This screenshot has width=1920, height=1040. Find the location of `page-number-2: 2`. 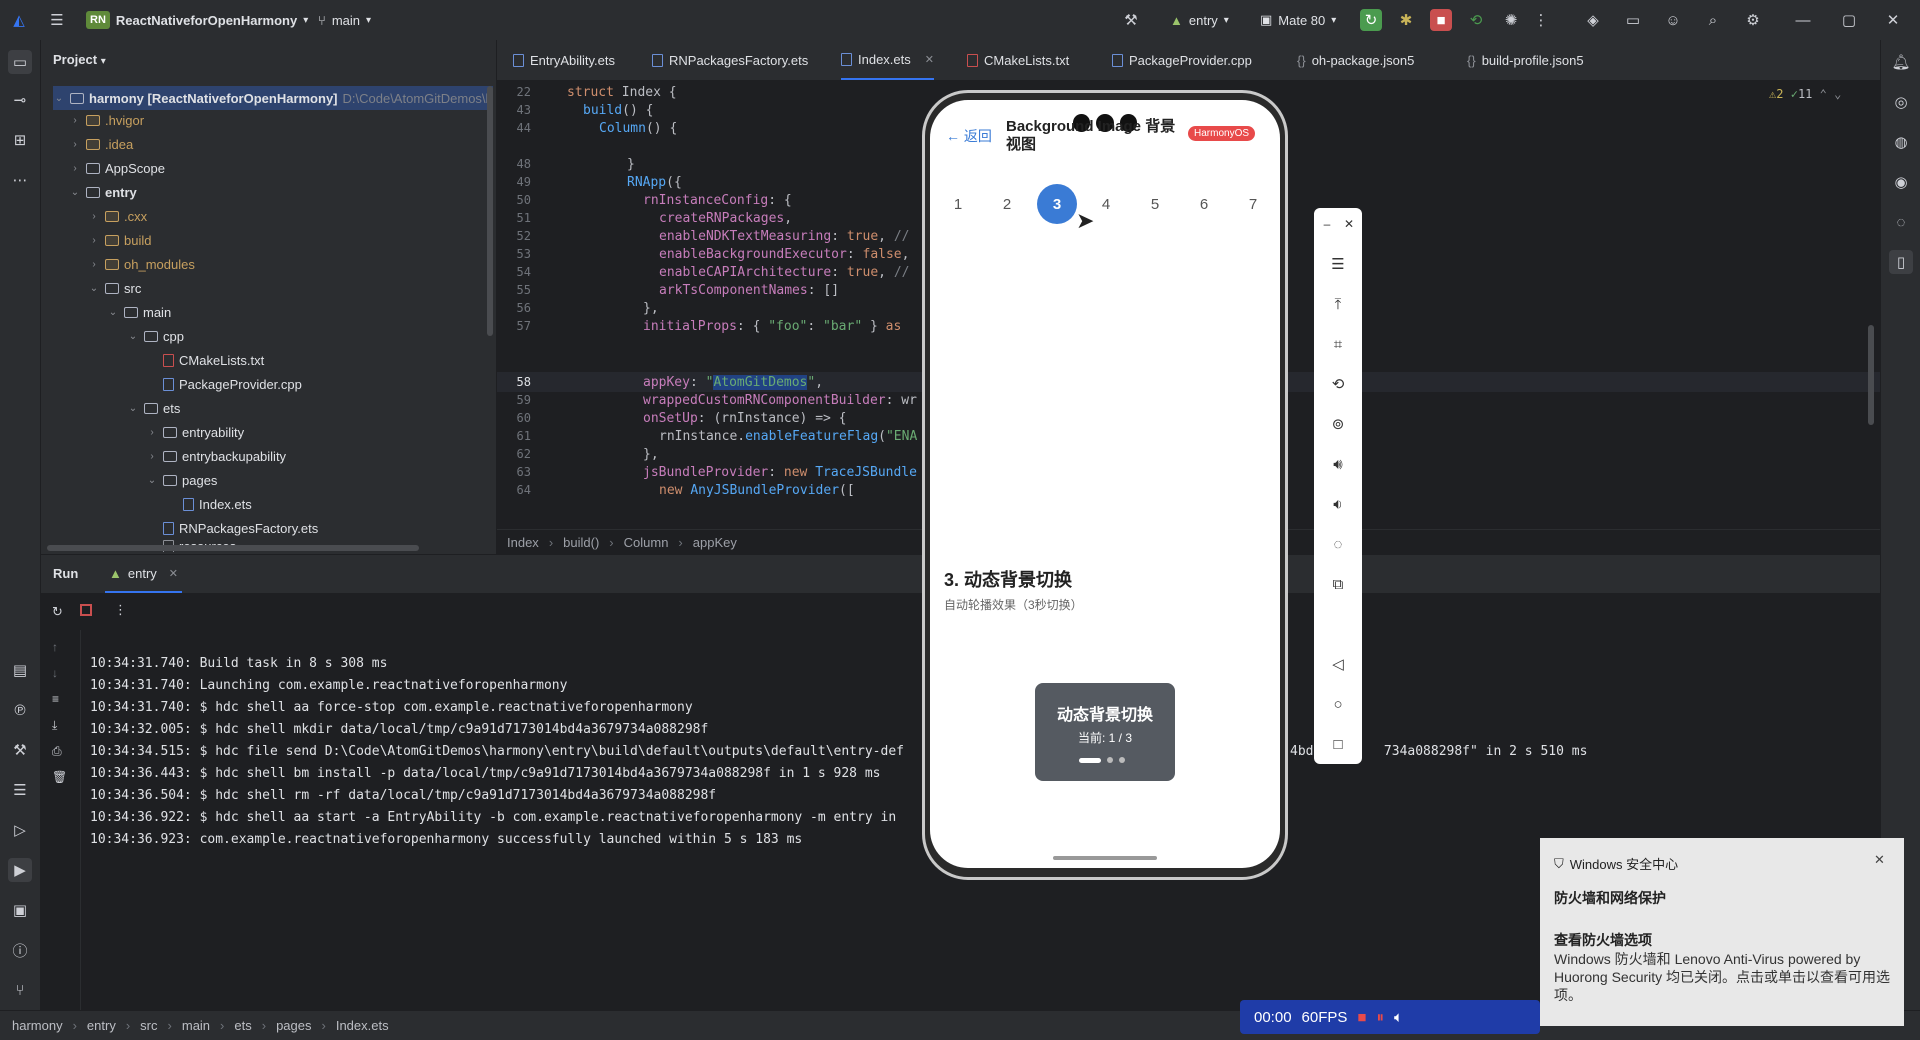

page-number-2: 2 is located at coordinates (1007, 204).